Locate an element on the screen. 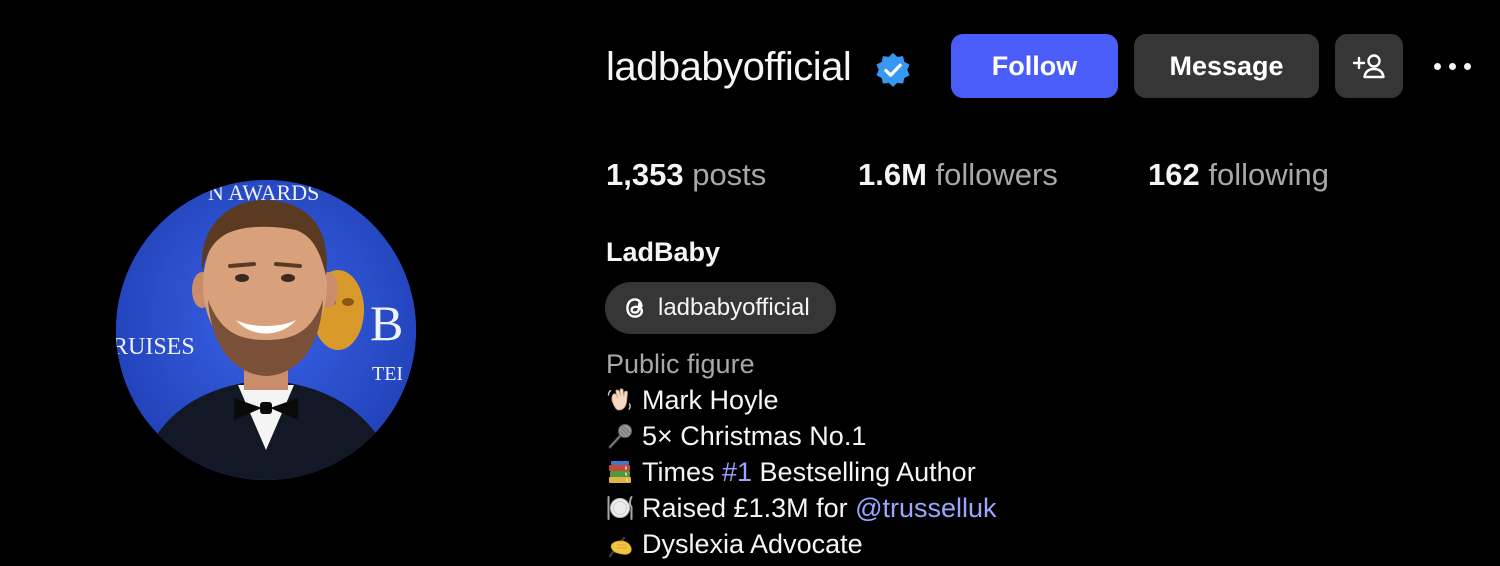 This screenshot has height=566, width=1500. add-person-icon is located at coordinates (1368, 66).